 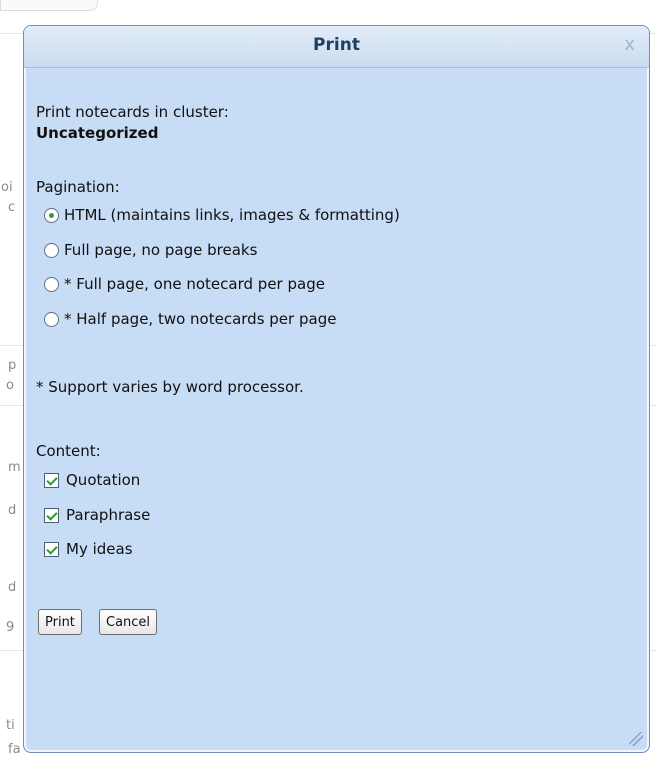 What do you see at coordinates (10, 725) in the screenshot?
I see `background-text-fragment: ti` at bounding box center [10, 725].